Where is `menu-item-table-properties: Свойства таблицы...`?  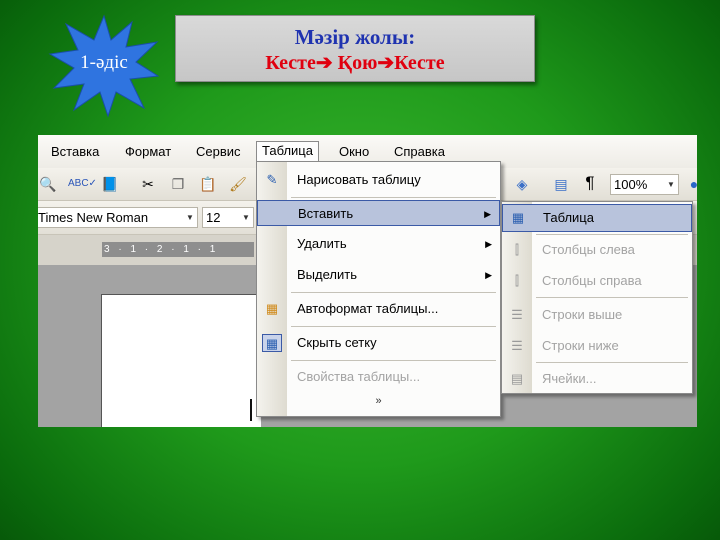
menu-item-table-properties: Свойства таблицы... is located at coordinates (378, 377).